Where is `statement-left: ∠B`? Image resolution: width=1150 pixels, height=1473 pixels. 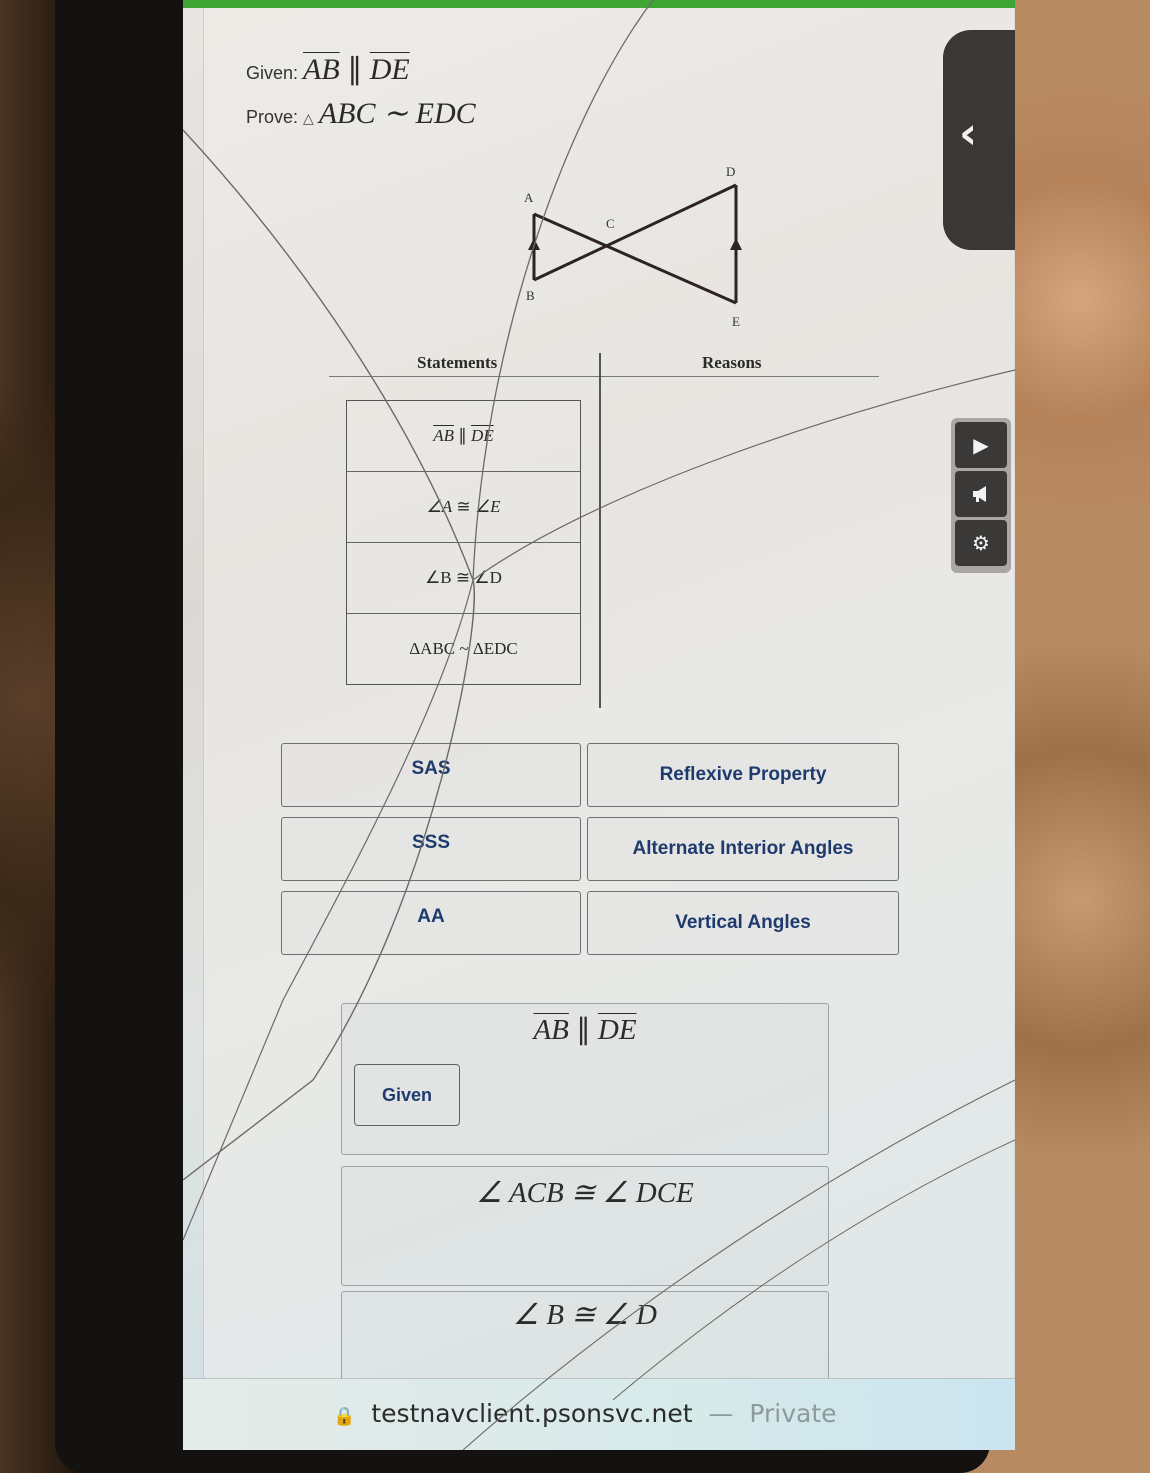 statement-left: ∠B is located at coordinates (438, 577).